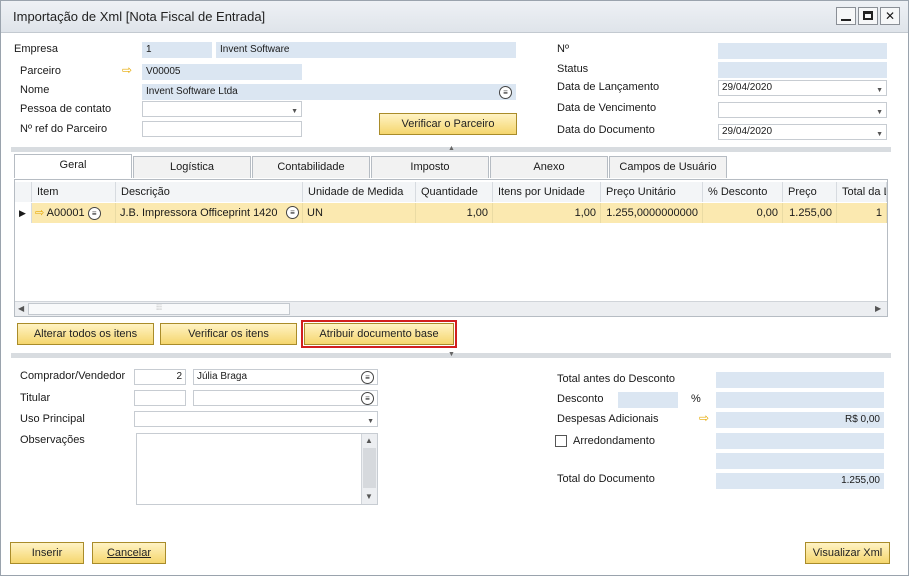  I want to click on cell-total: 1, so click(862, 213).